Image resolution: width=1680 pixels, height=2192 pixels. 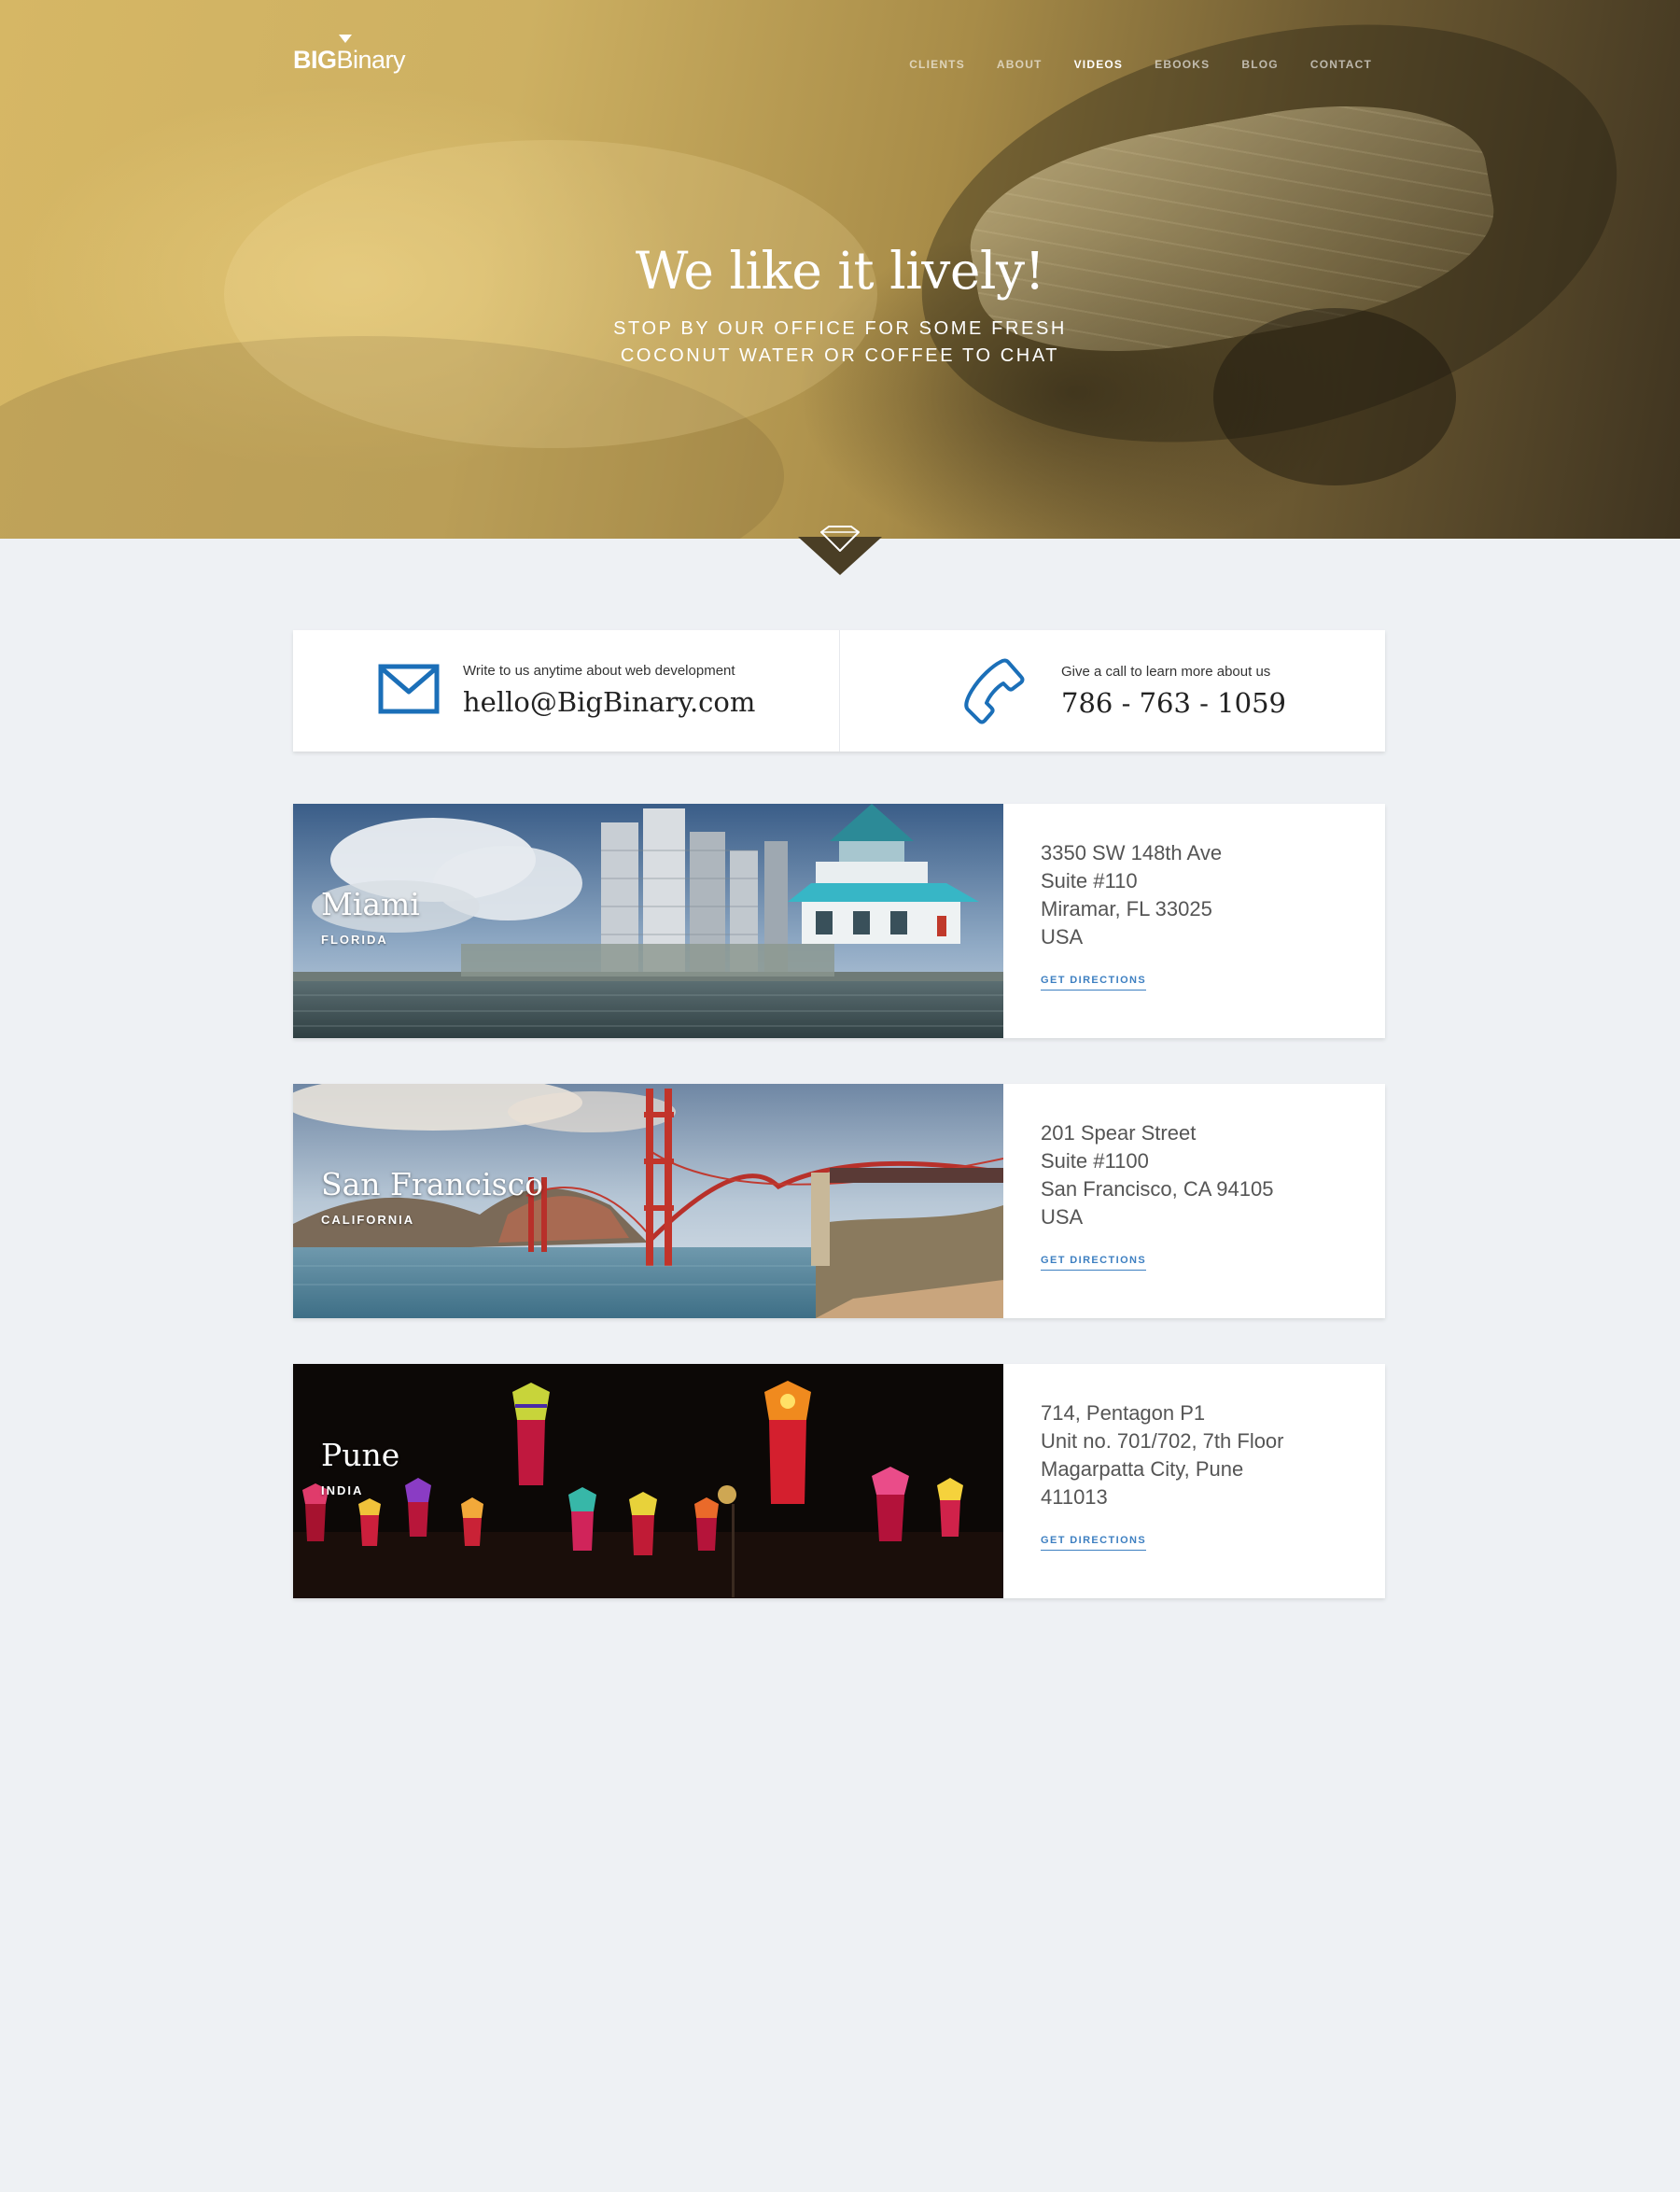 I want to click on nav-ebooks: EBOOKS, so click(x=1182, y=64).